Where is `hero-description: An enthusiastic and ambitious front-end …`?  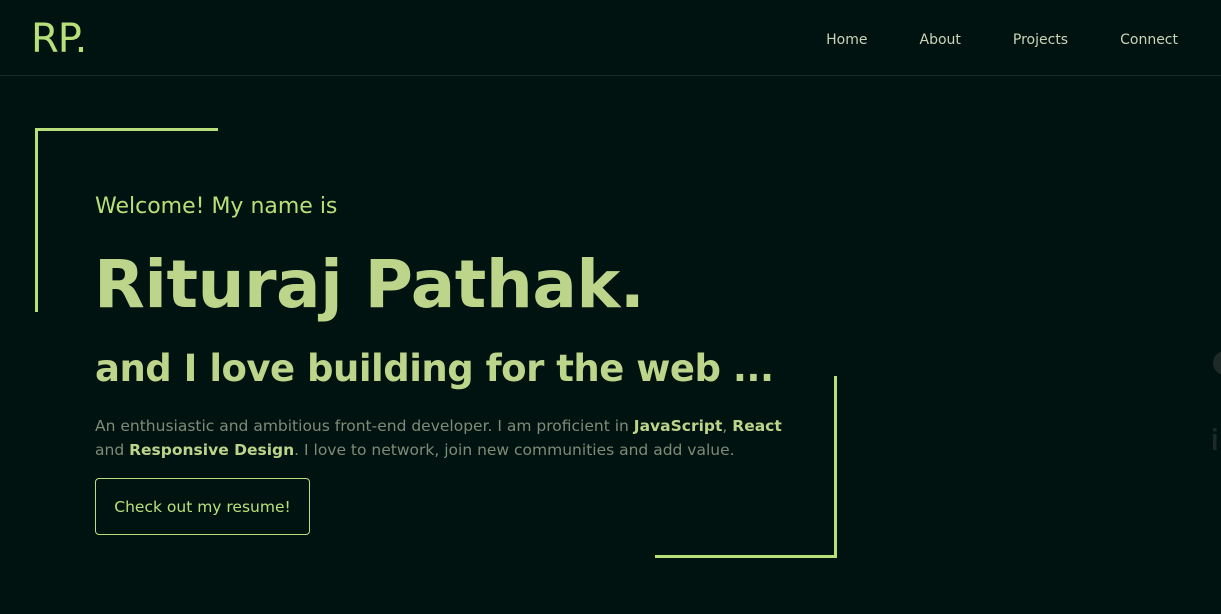
hero-description: An enthusiastic and ambitious front-end … is located at coordinates (455, 438).